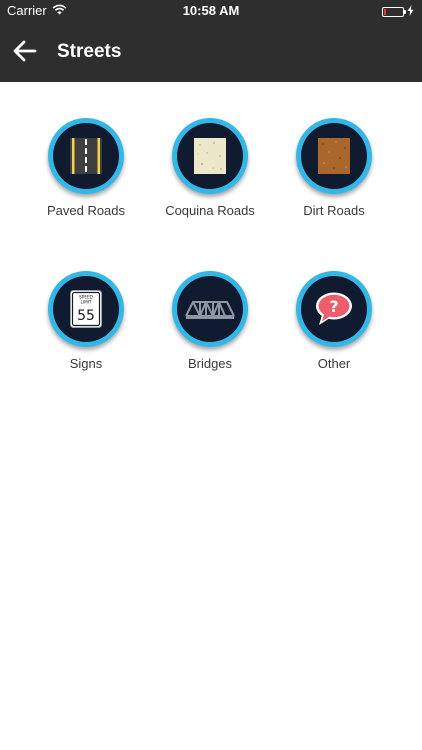  I want to click on header: Carrier 10:58 AM Streets, so click(211, 41).